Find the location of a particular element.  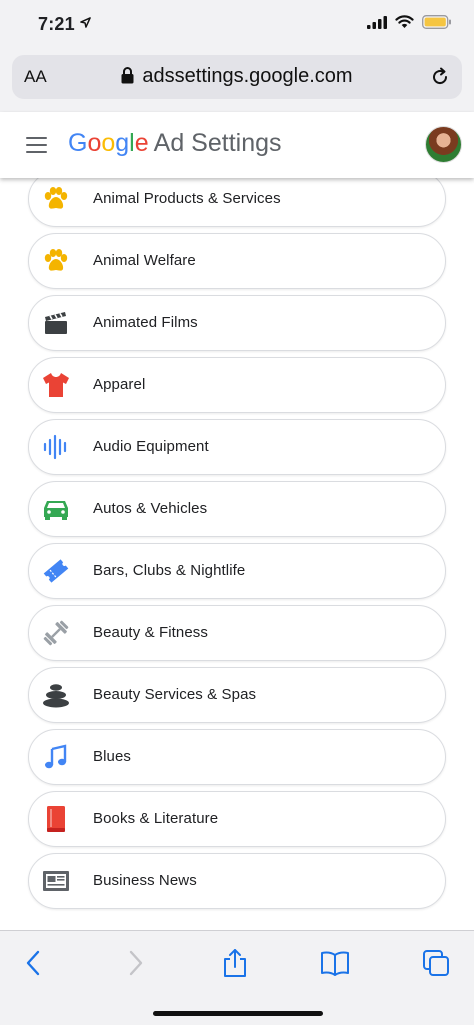

dumbbell-icon is located at coordinates (56, 633).